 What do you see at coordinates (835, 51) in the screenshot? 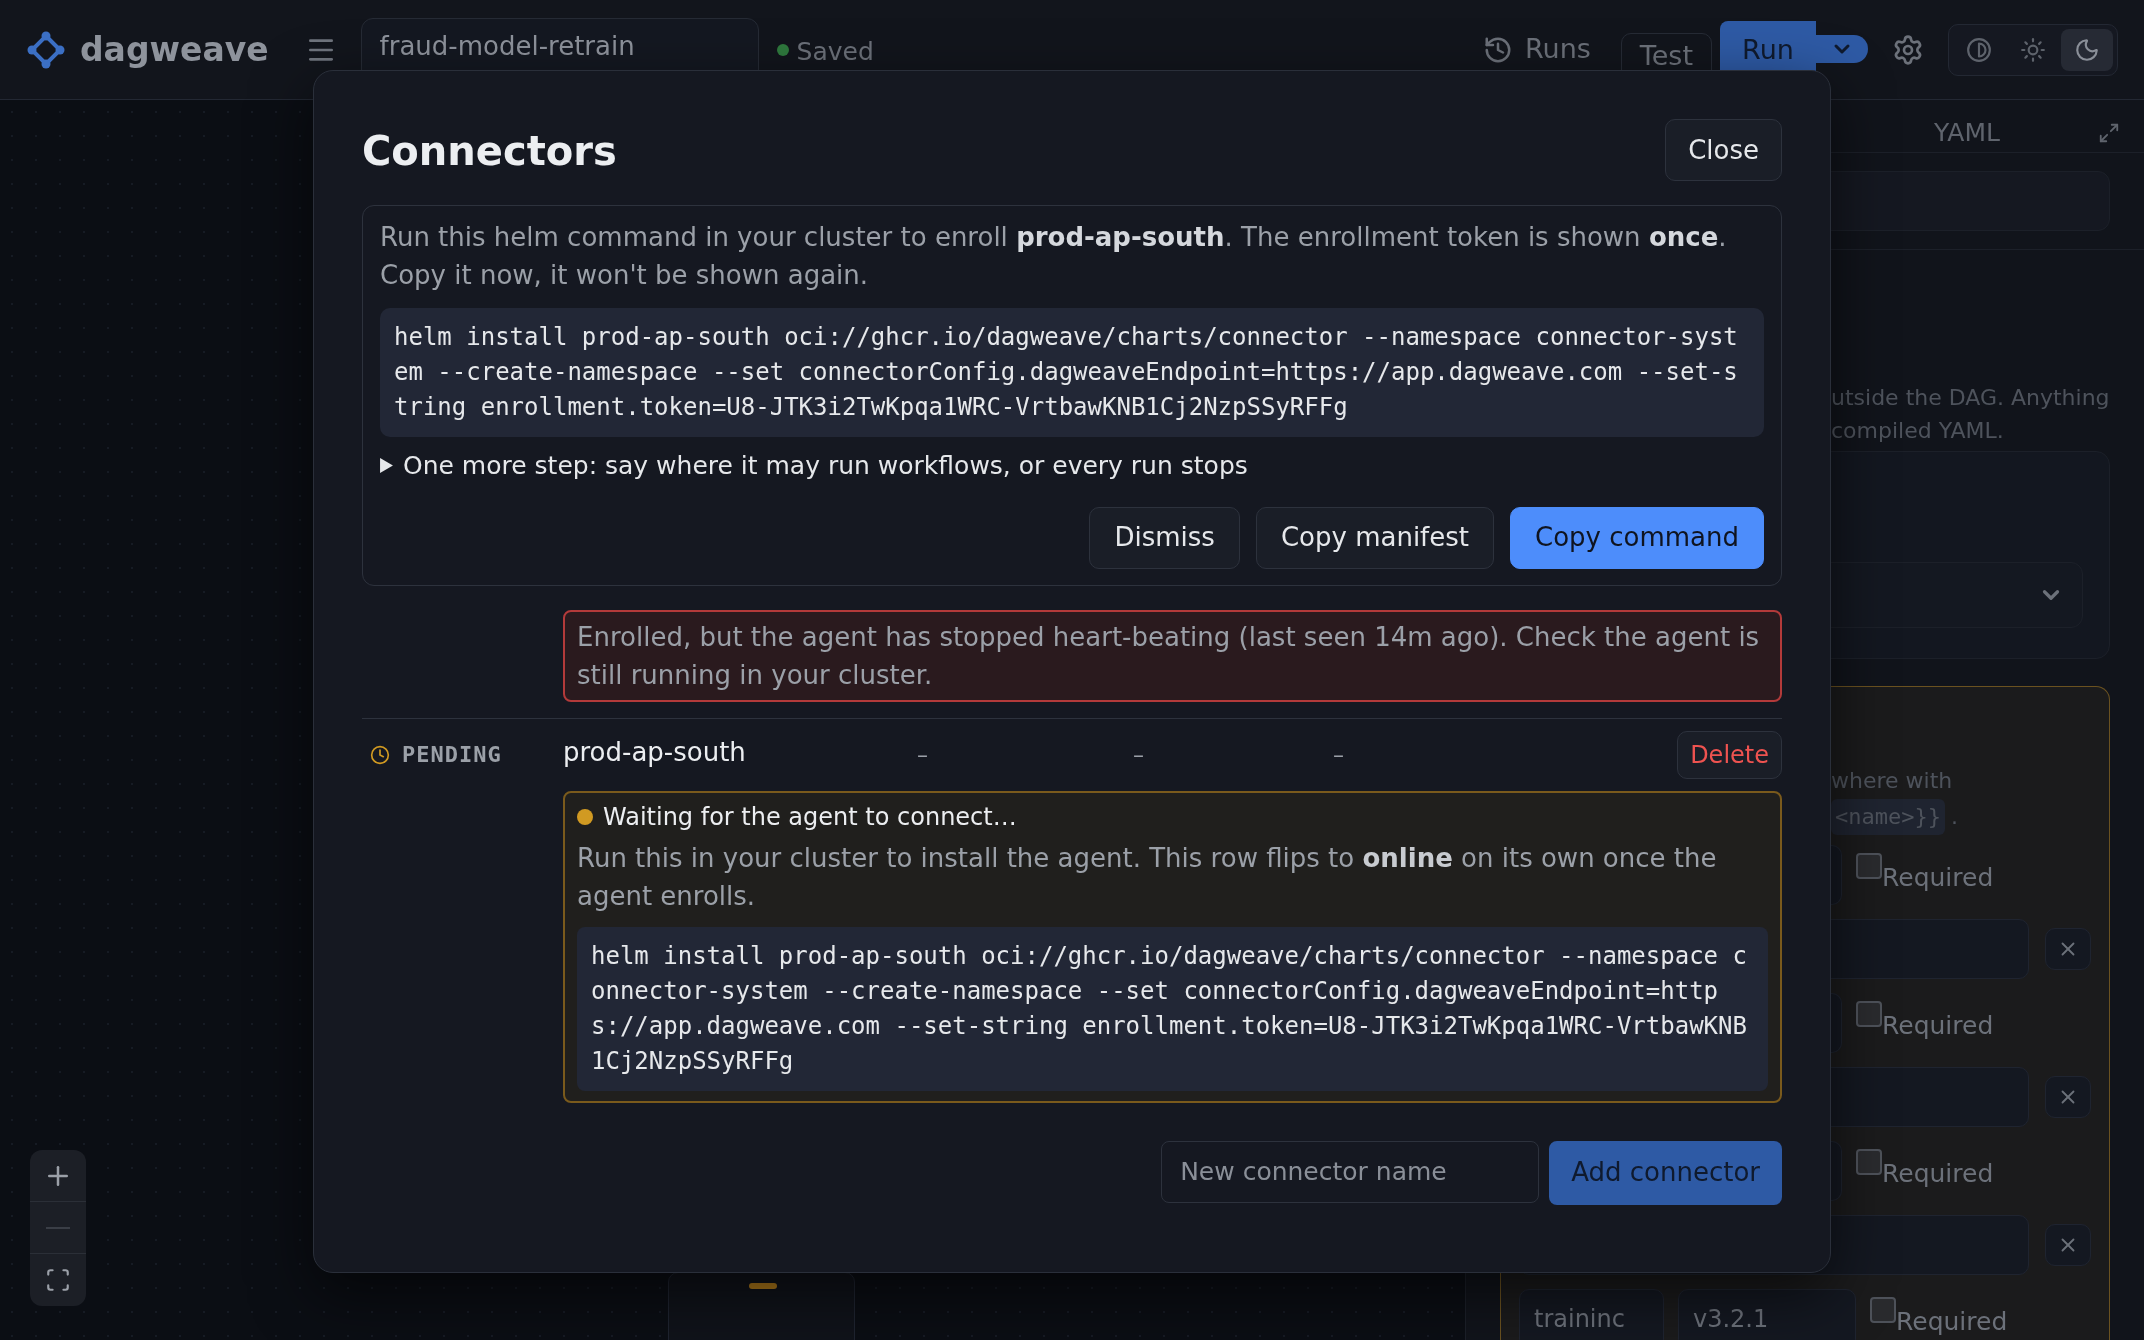
I see `save-status: Saved` at bounding box center [835, 51].